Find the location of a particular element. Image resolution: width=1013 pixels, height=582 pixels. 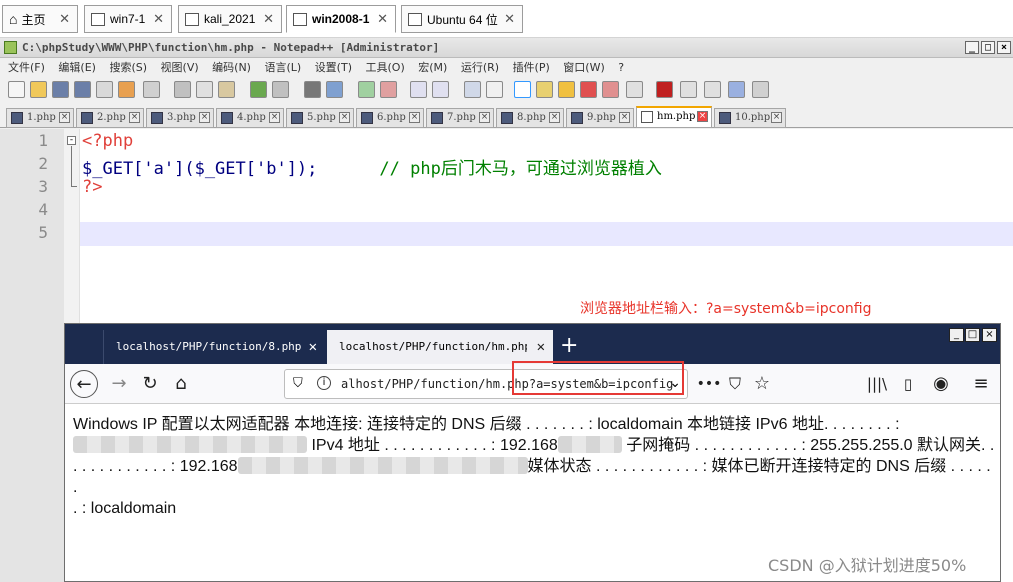

menu-plugins: 插件(P) is located at coordinates (531, 67).